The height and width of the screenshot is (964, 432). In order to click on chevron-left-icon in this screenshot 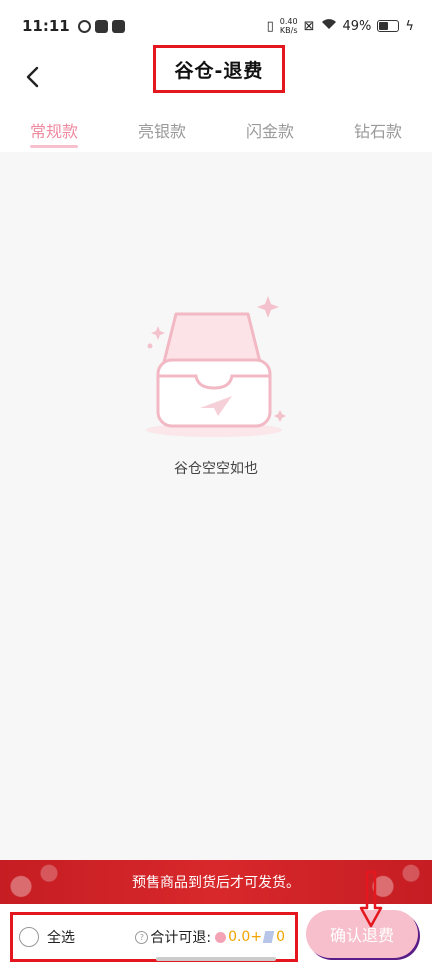, I will do `click(32, 77)`.